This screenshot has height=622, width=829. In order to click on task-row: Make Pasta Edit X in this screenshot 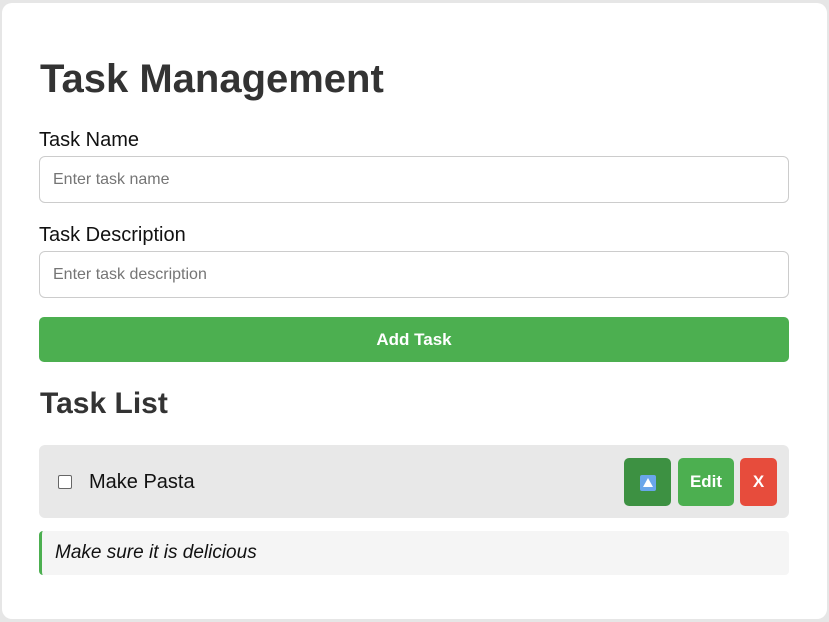, I will do `click(414, 481)`.